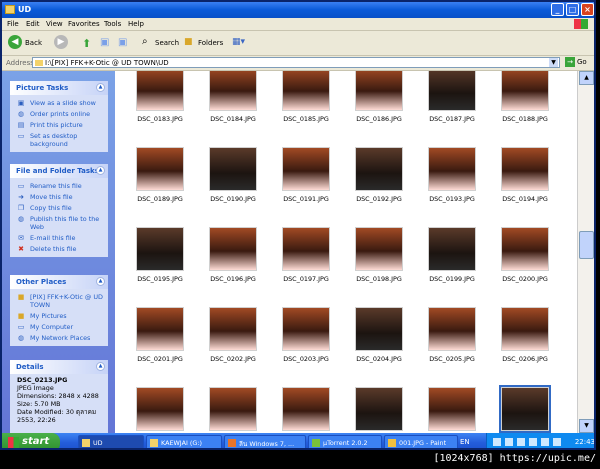 The height and width of the screenshot is (469, 600). What do you see at coordinates (104, 45) in the screenshot?
I see `move-to-icon: ▣` at bounding box center [104, 45].